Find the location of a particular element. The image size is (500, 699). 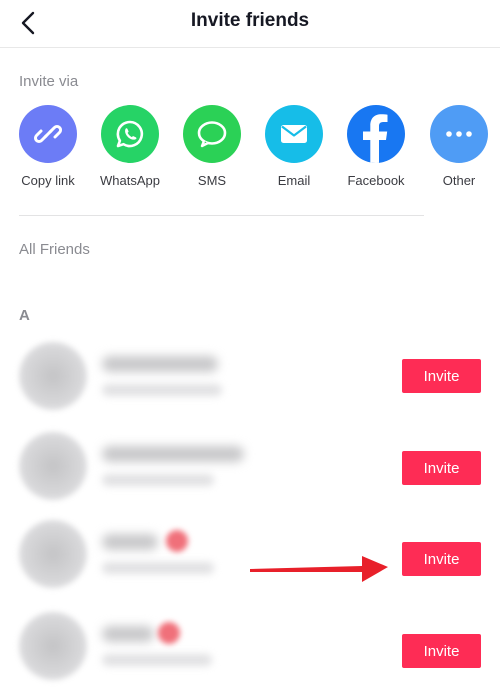

more-dots-icon is located at coordinates (459, 134).